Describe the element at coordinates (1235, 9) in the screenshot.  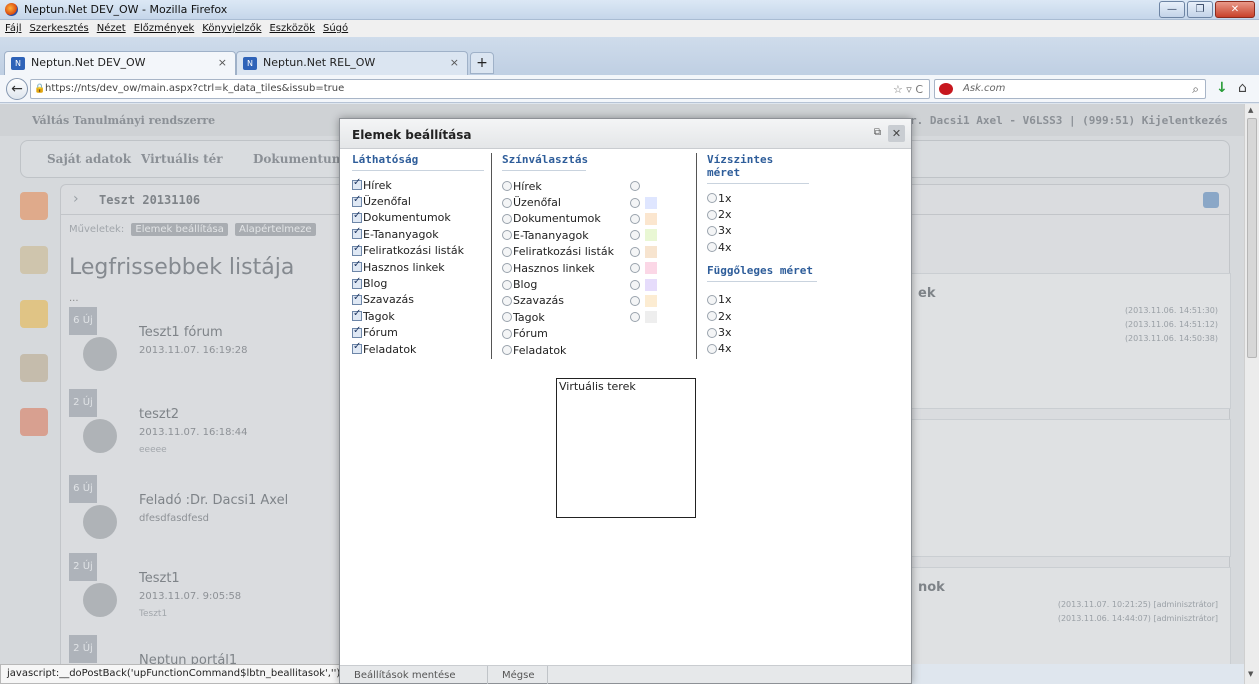
I see `close-window-button: ✕` at that location.